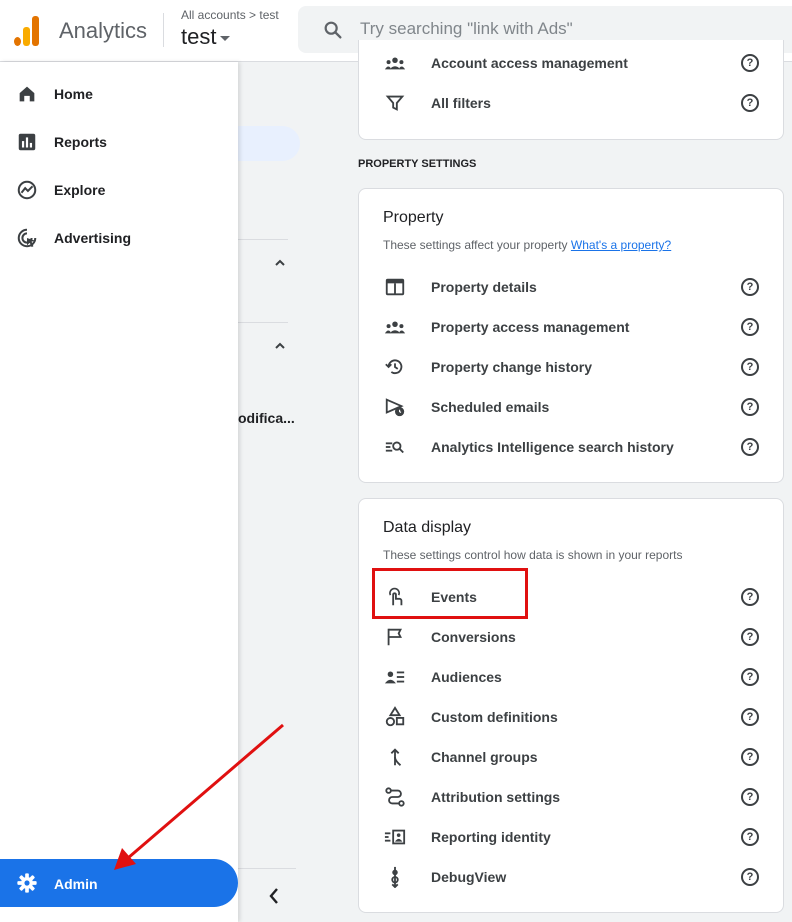 The height and width of the screenshot is (922, 792). Describe the element at coordinates (119, 883) in the screenshot. I see `nav-item-admin: Admin` at that location.